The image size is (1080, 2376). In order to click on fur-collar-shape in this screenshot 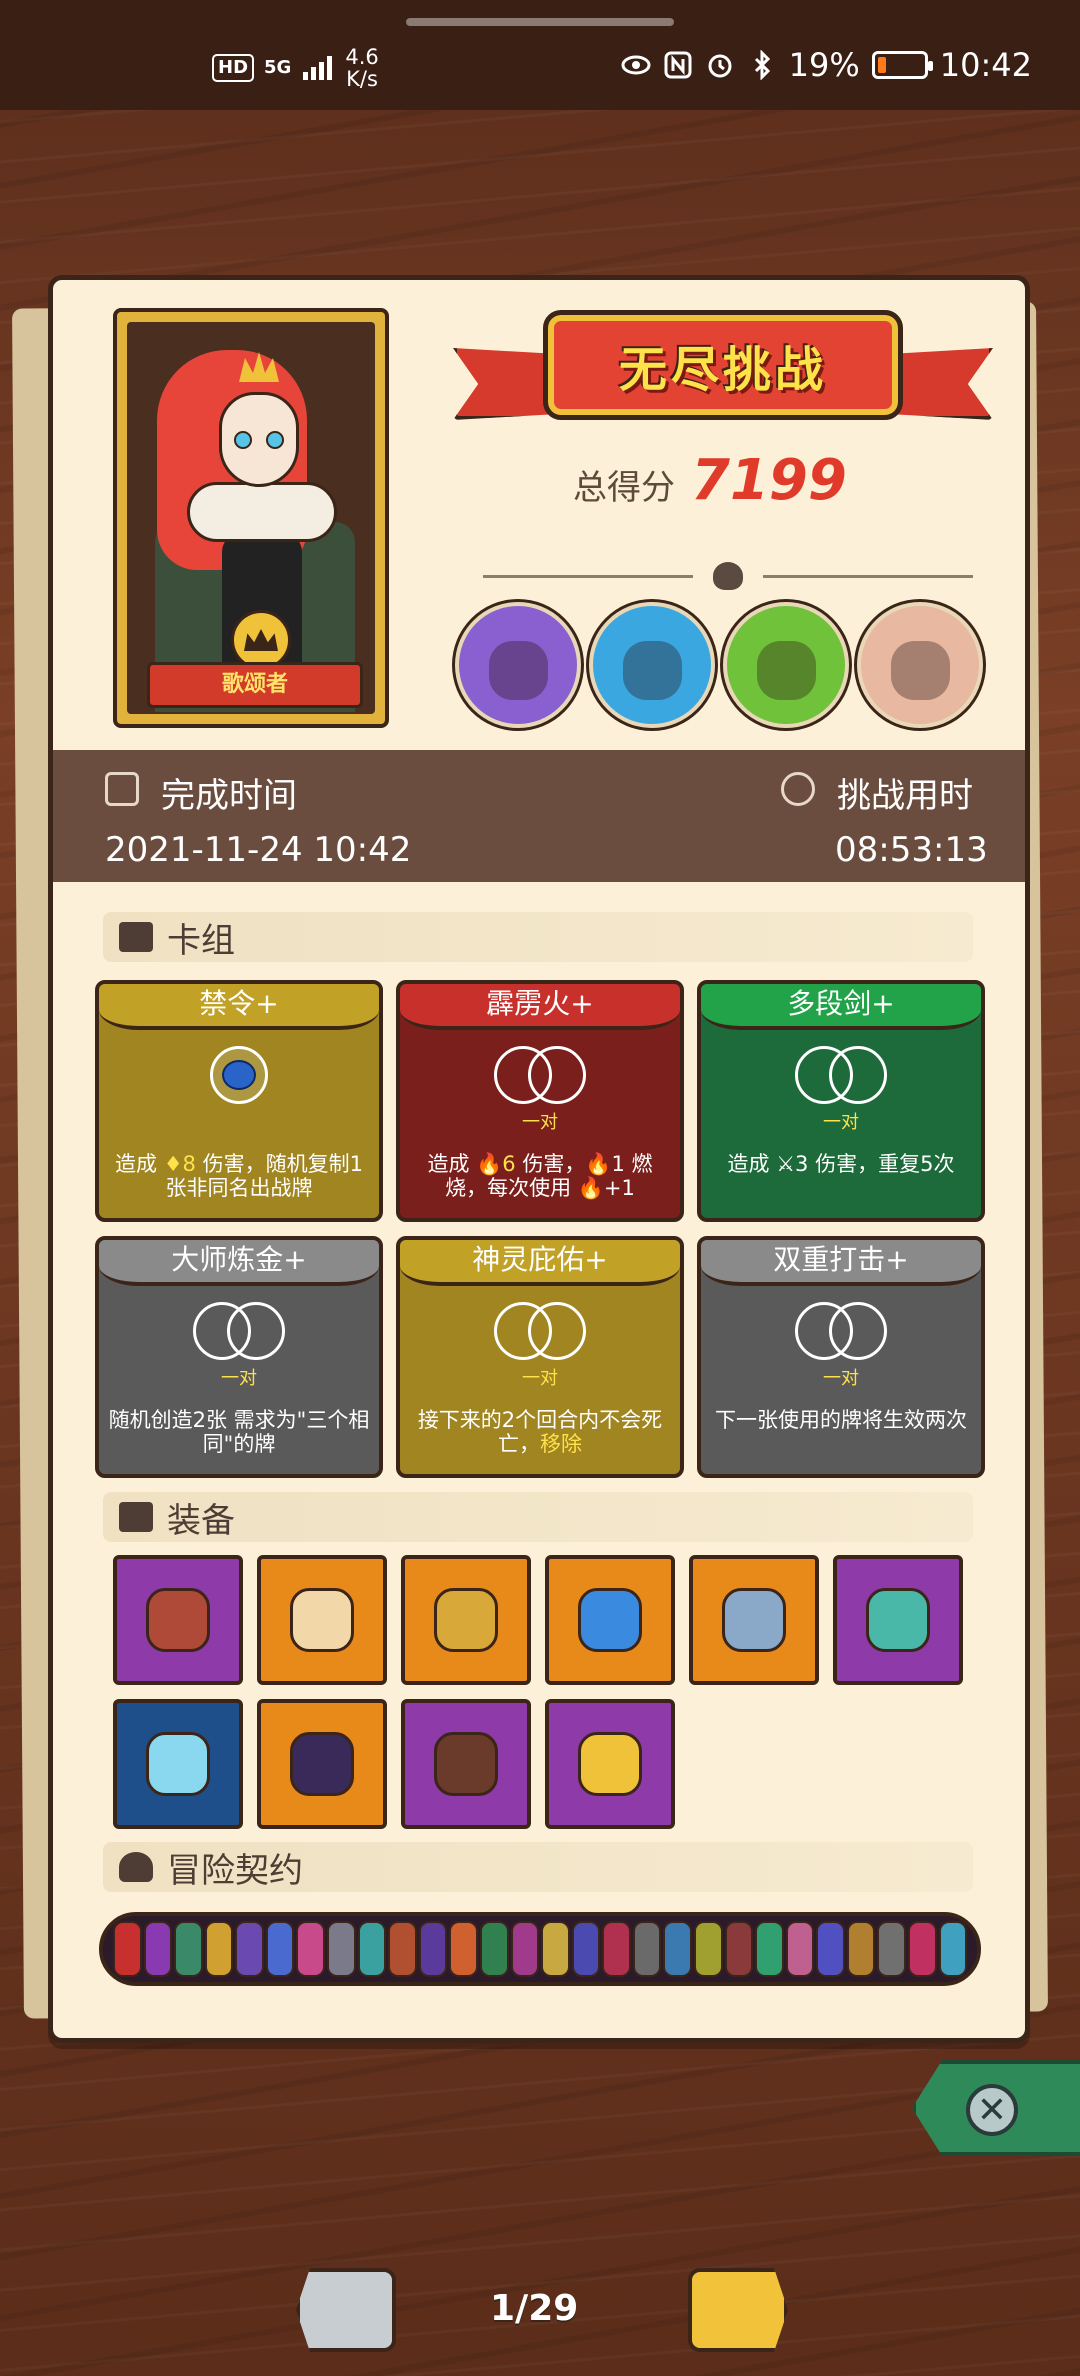, I will do `click(262, 512)`.